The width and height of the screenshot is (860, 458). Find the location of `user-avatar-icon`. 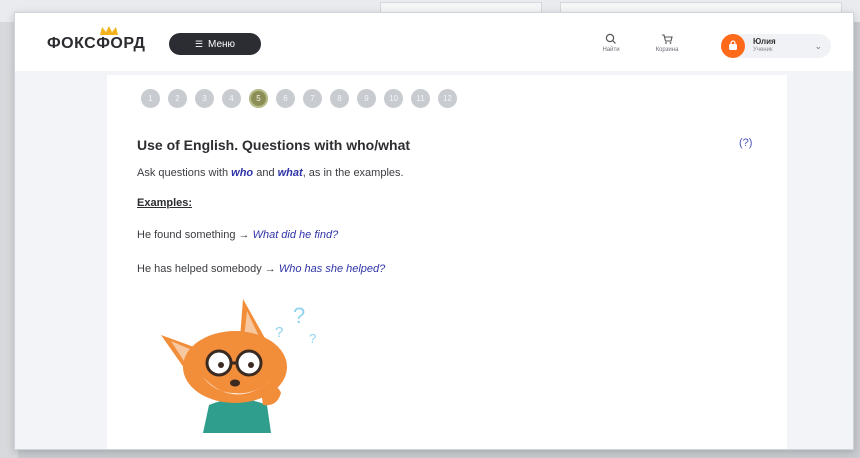

user-avatar-icon is located at coordinates (733, 45).